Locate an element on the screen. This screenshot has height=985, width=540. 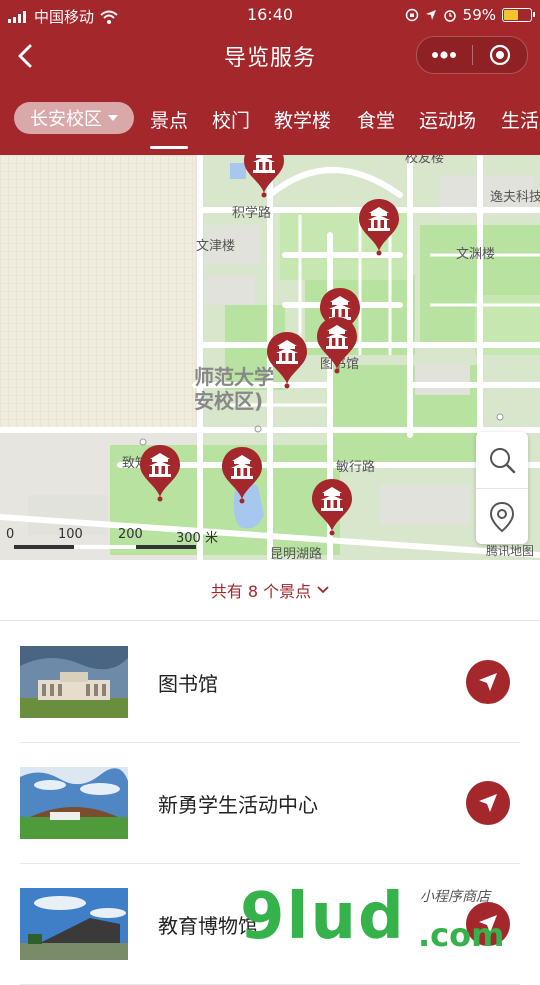
map-label-kunming-road: 昆明湖路 is located at coordinates (296, 553).